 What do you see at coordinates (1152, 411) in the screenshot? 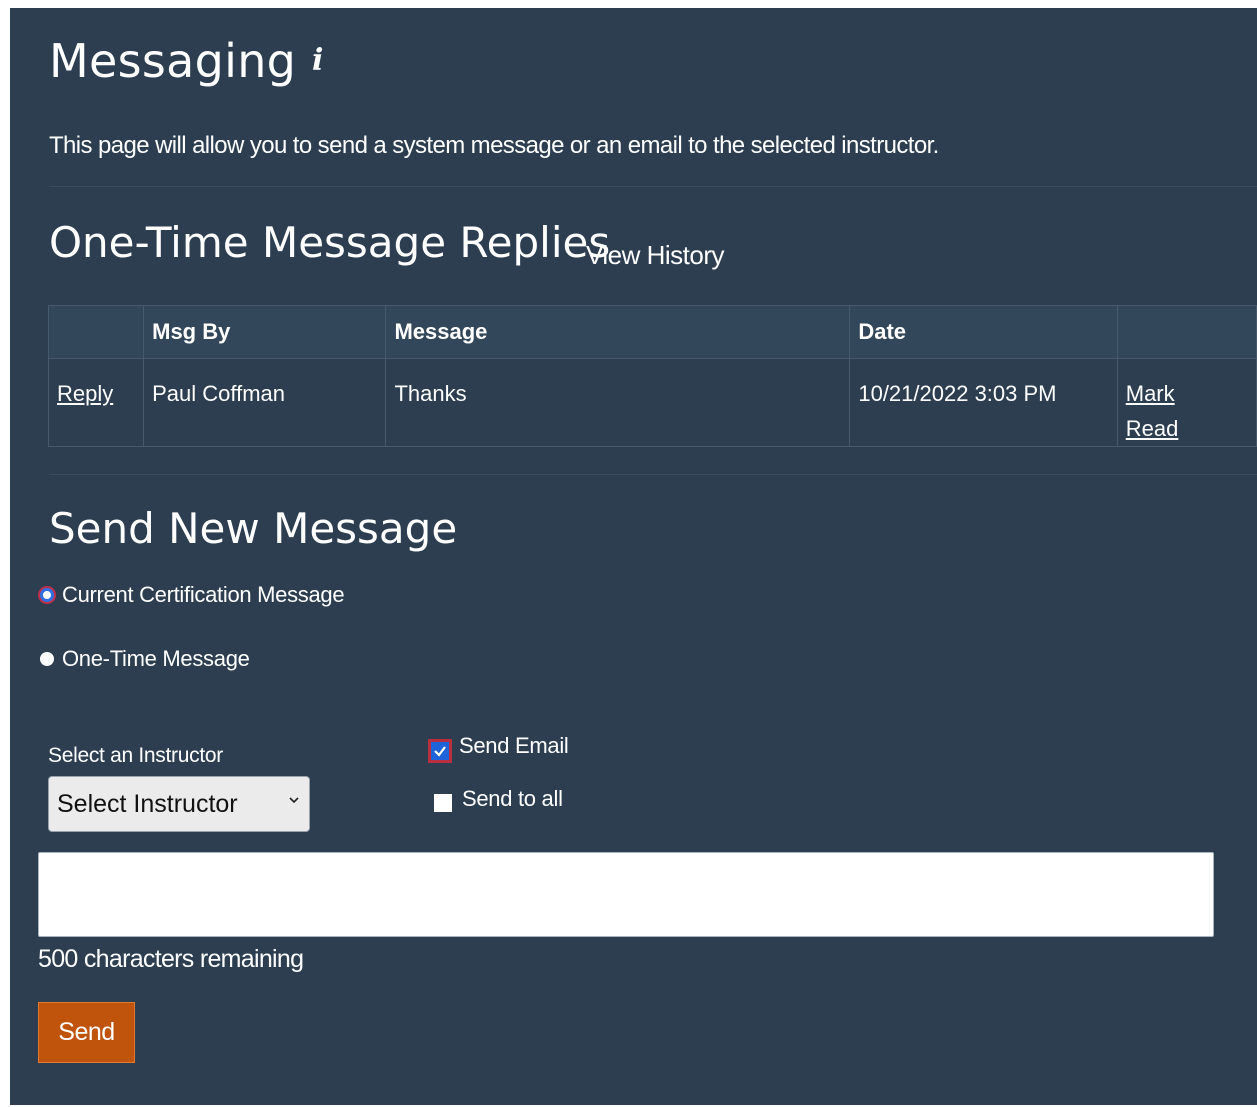
I see `mark-read-link: Mark Read` at bounding box center [1152, 411].